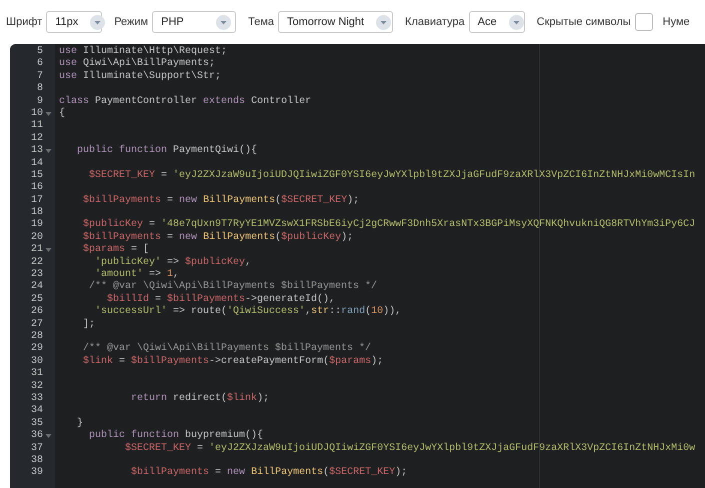  What do you see at coordinates (221, 300) in the screenshot?
I see `code-line: $billId = $billPayments->generateId(),` at bounding box center [221, 300].